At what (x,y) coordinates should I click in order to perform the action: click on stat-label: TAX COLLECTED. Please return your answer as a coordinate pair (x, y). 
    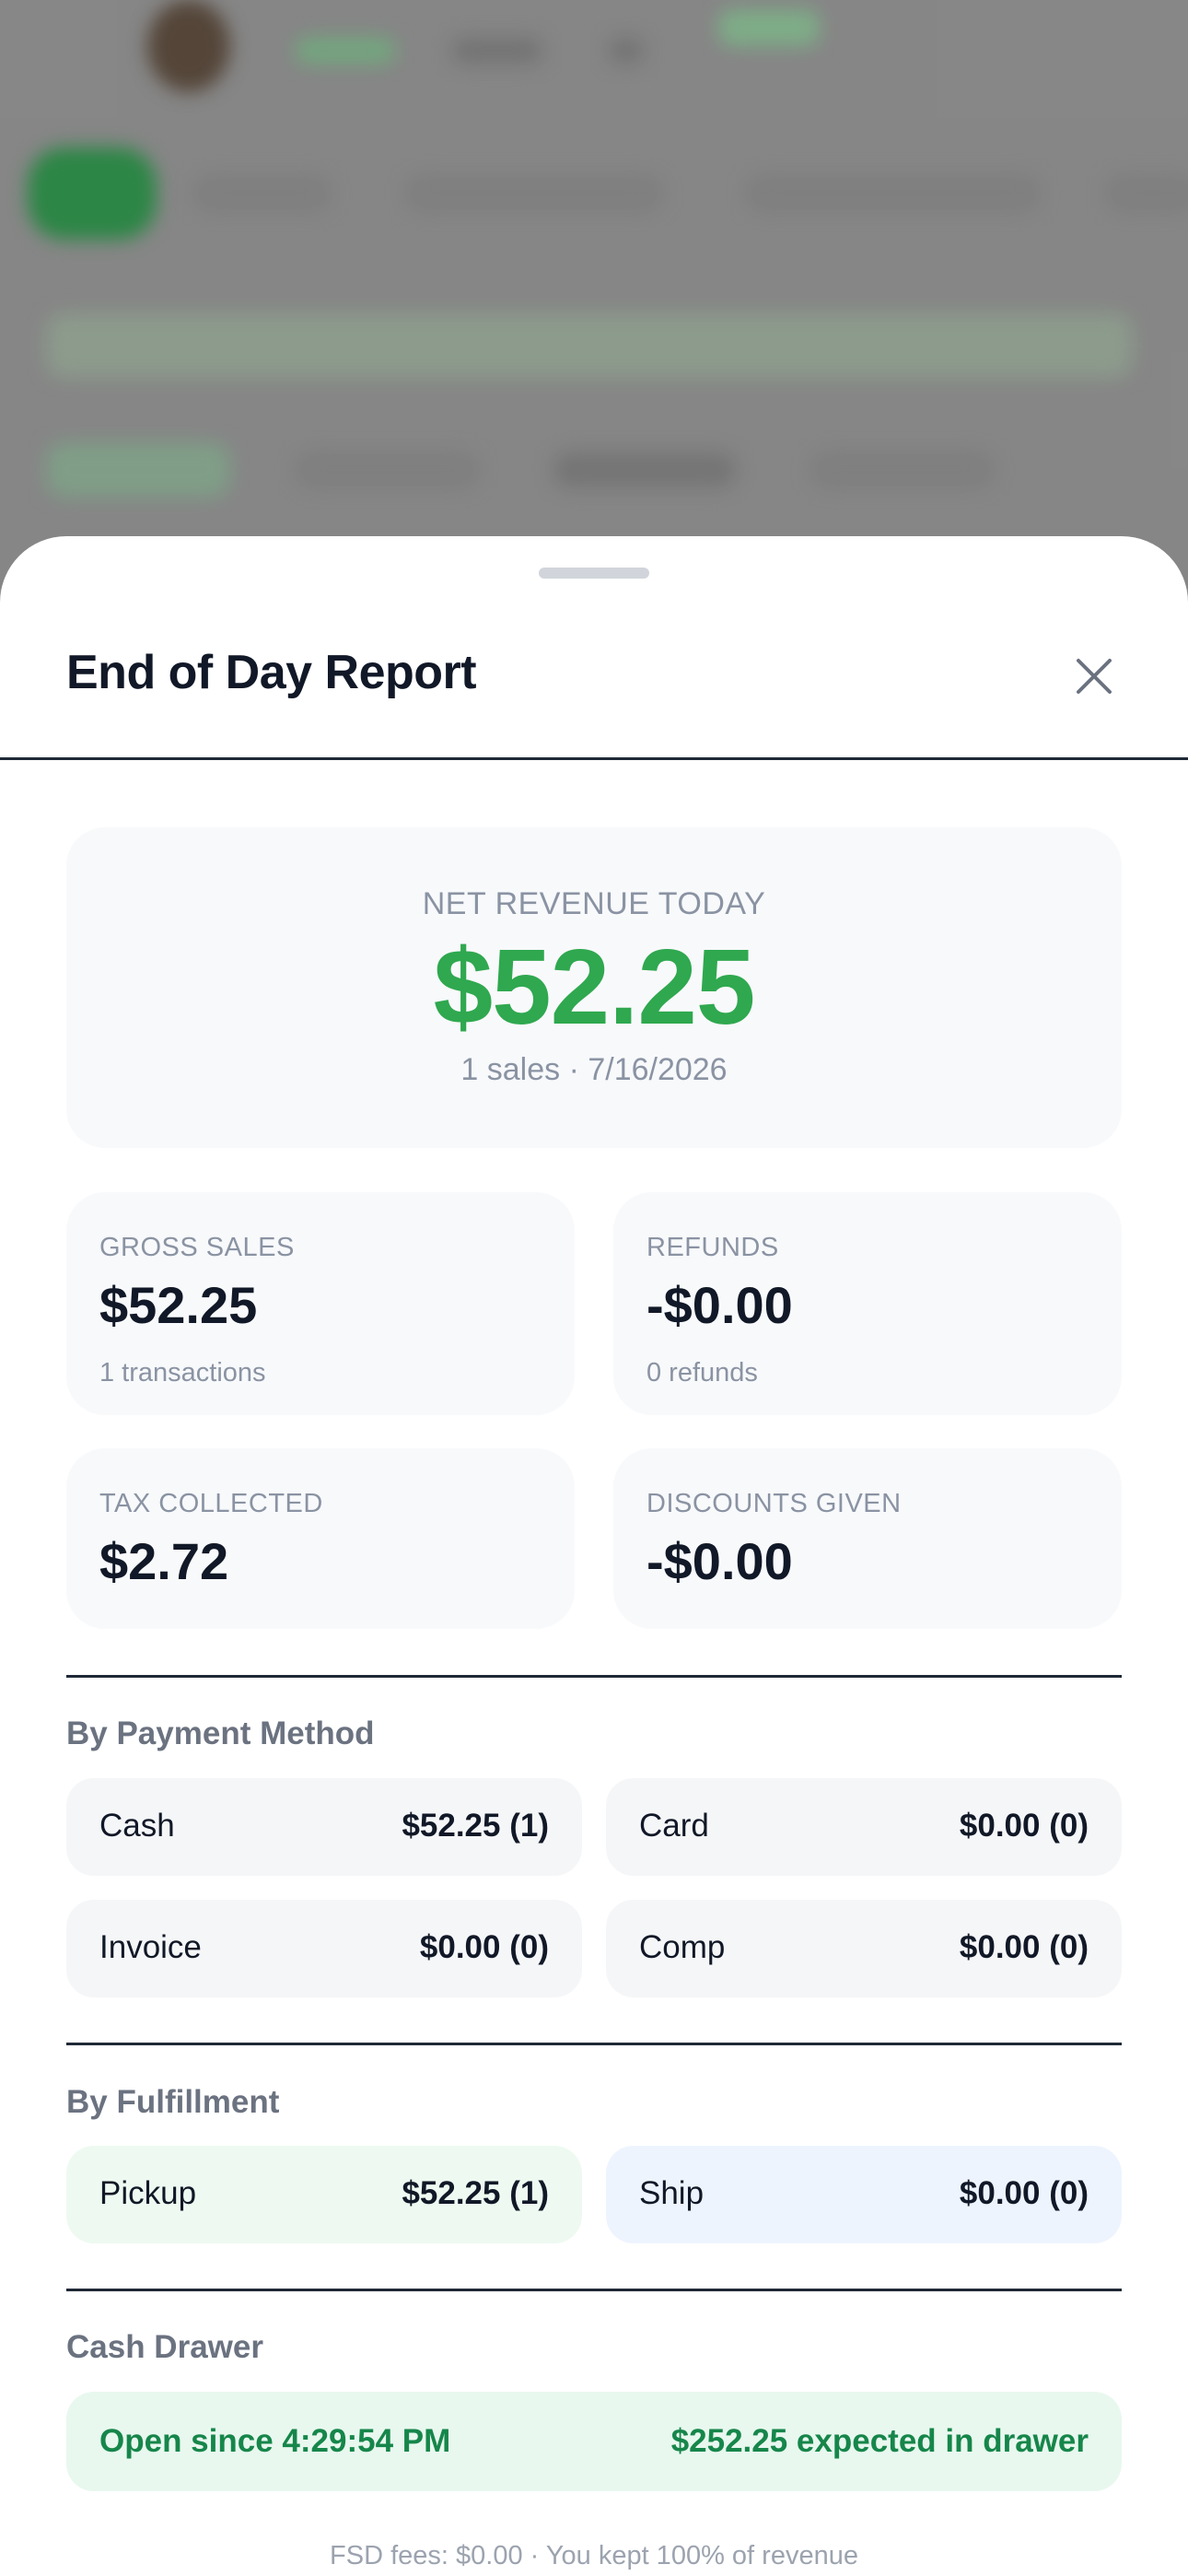
    Looking at the image, I should click on (211, 1503).